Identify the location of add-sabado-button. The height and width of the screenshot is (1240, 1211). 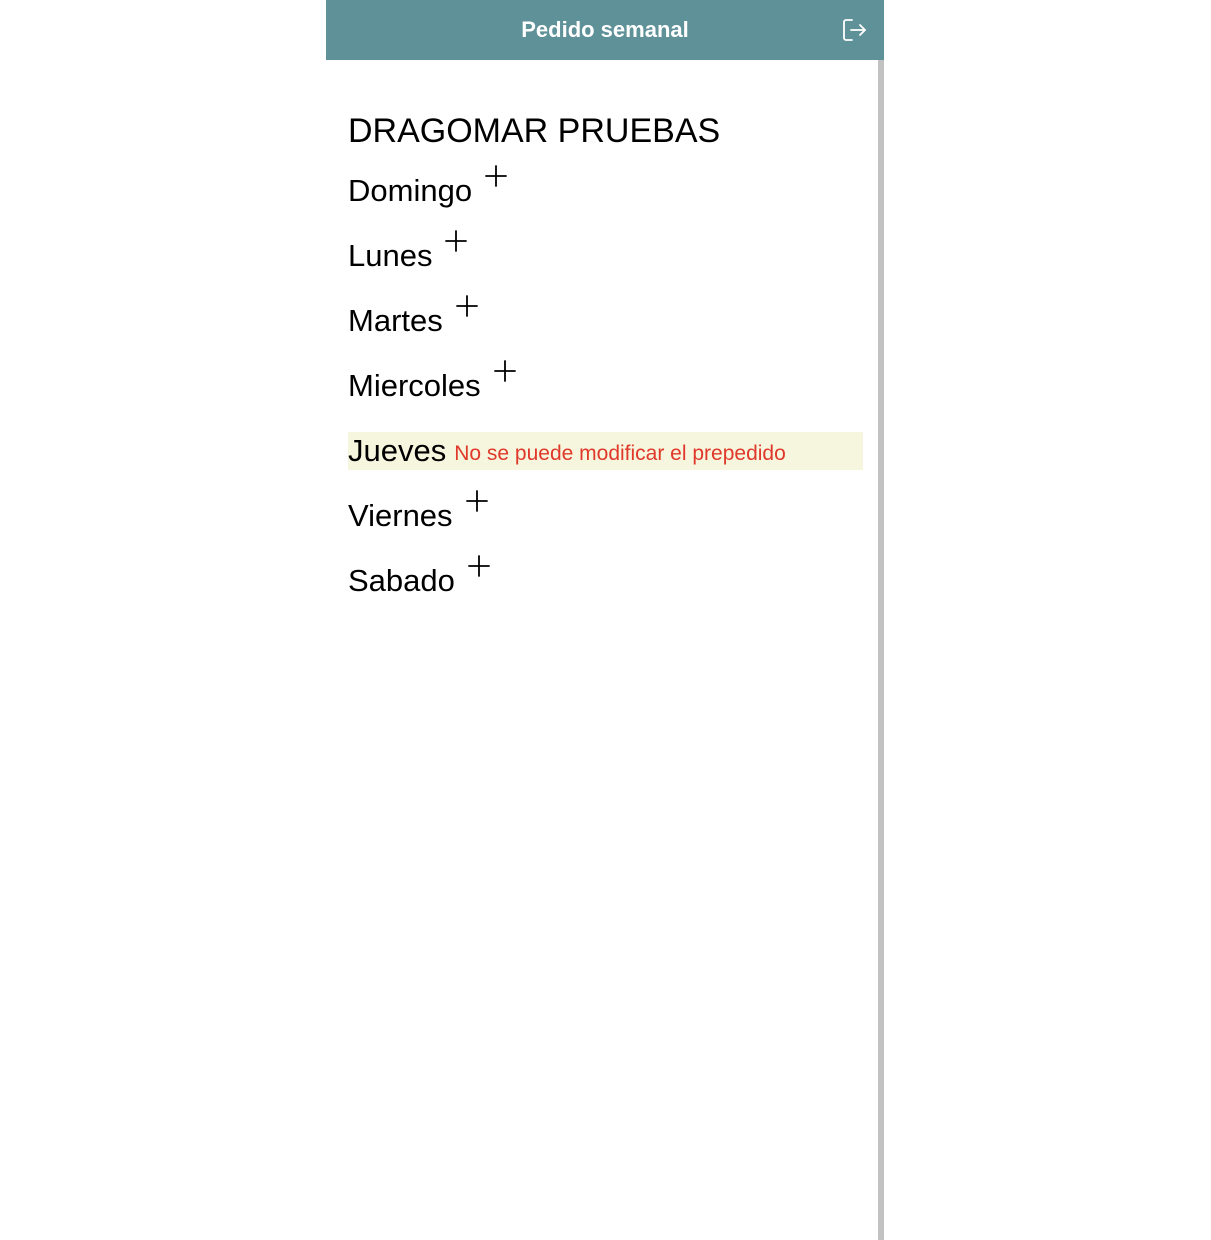
(479, 566).